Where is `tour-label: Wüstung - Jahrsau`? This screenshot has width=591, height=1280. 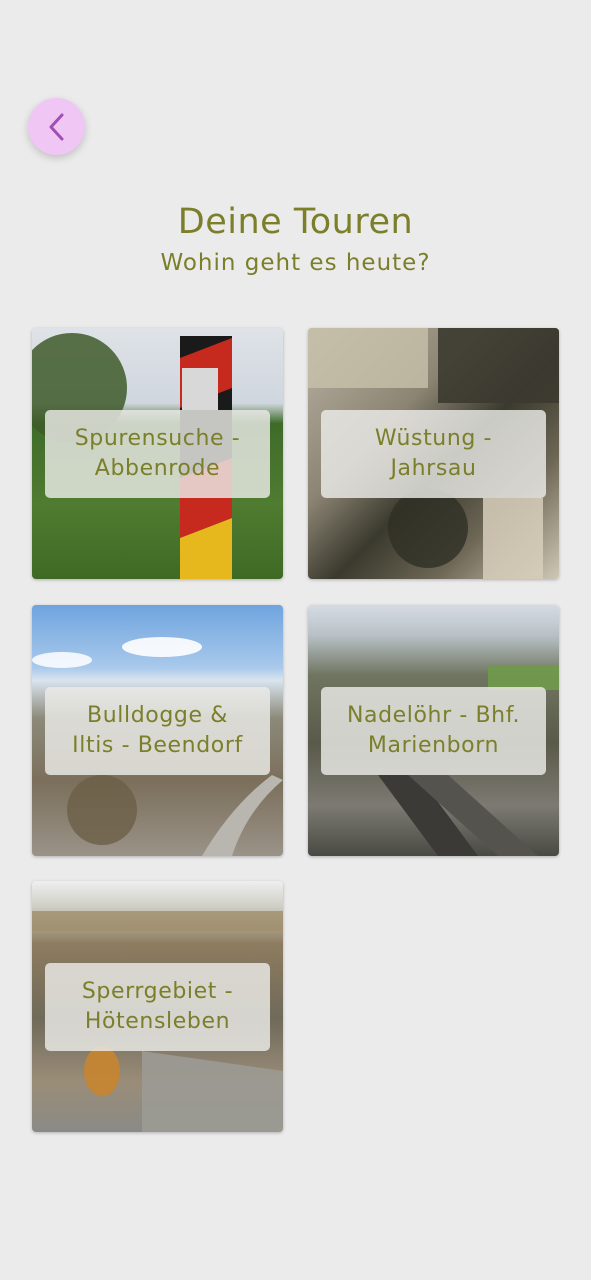
tour-label: Wüstung - Jahrsau is located at coordinates (433, 454).